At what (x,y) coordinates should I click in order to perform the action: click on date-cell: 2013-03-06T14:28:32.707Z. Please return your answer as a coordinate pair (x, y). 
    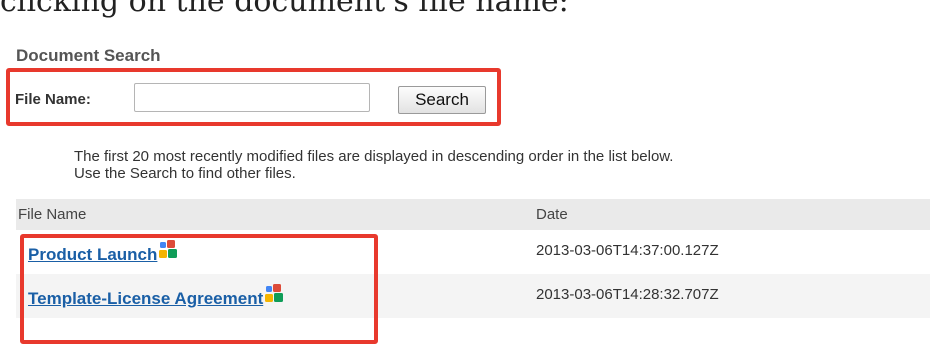
    Looking at the image, I should click on (627, 294).